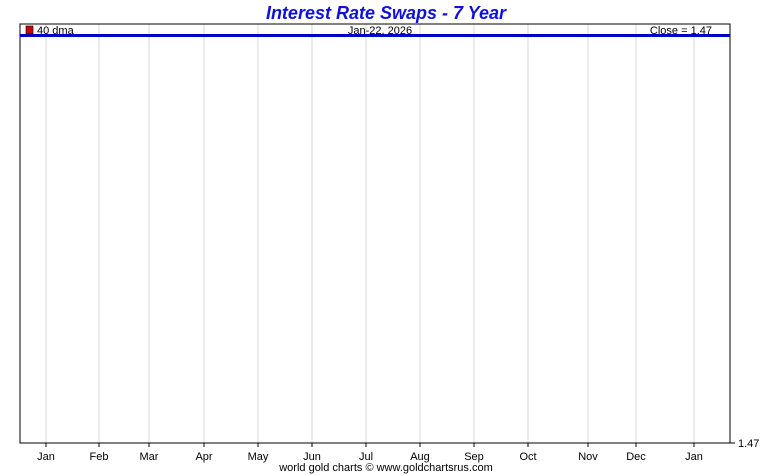  What do you see at coordinates (681, 31) in the screenshot?
I see `close-label: Close = 1.47` at bounding box center [681, 31].